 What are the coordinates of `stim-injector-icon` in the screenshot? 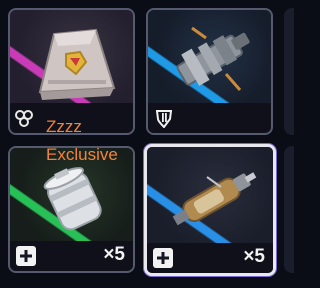 It's located at (214, 199).